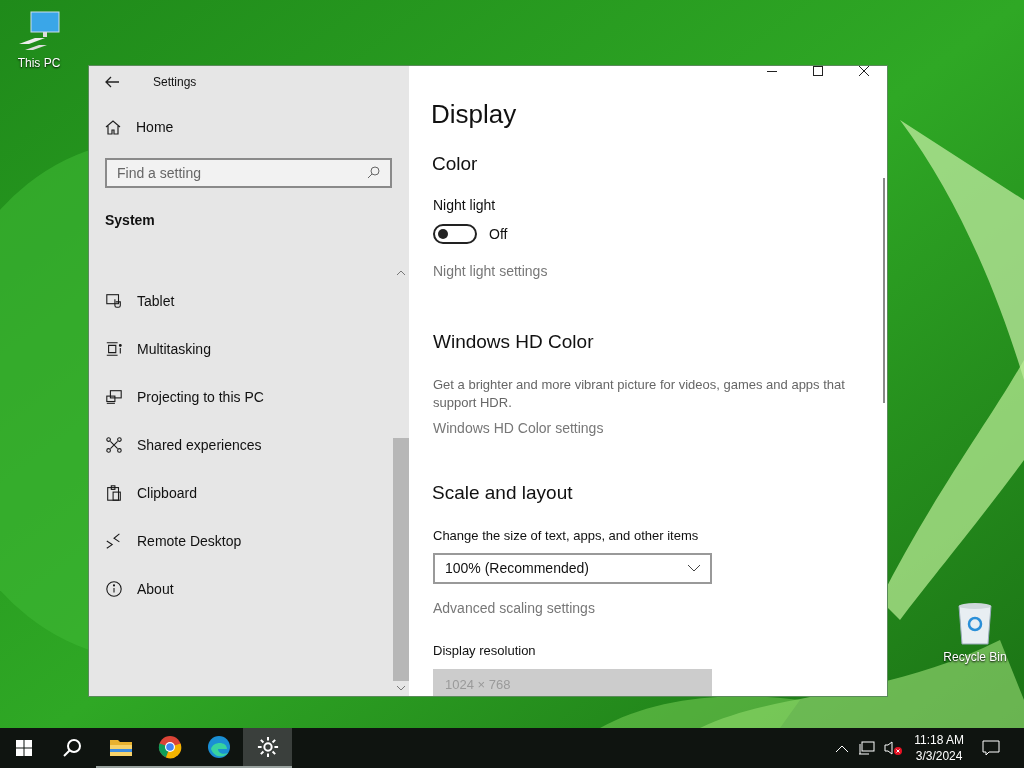  What do you see at coordinates (113, 127) in the screenshot?
I see `home-icon` at bounding box center [113, 127].